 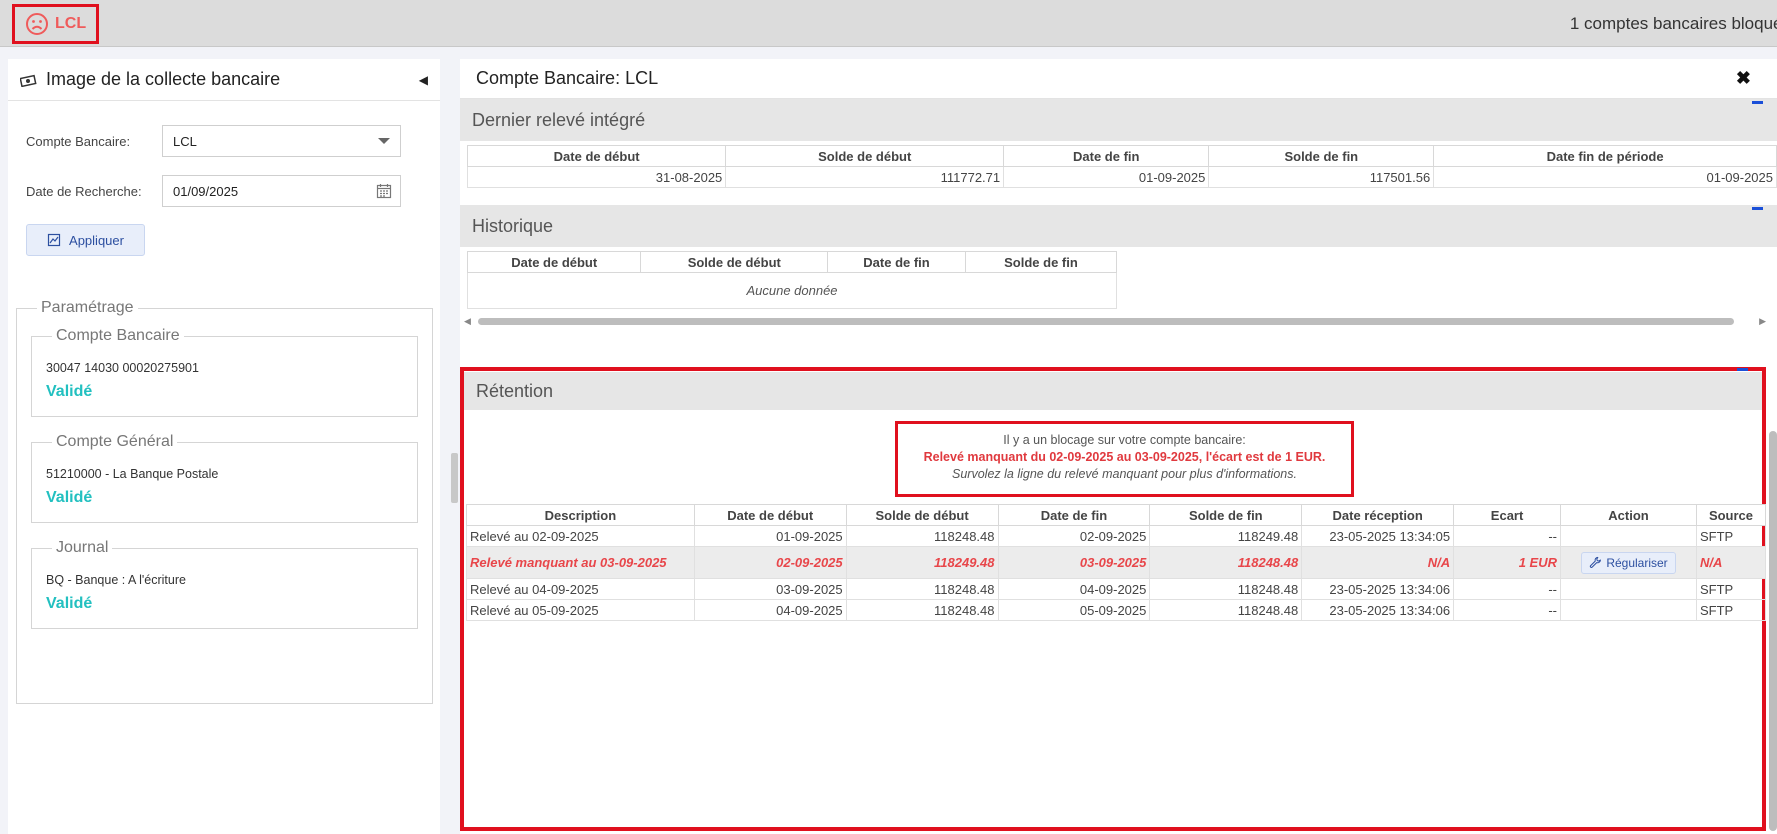 What do you see at coordinates (1757, 208) in the screenshot?
I see `collapse-historique-icon` at bounding box center [1757, 208].